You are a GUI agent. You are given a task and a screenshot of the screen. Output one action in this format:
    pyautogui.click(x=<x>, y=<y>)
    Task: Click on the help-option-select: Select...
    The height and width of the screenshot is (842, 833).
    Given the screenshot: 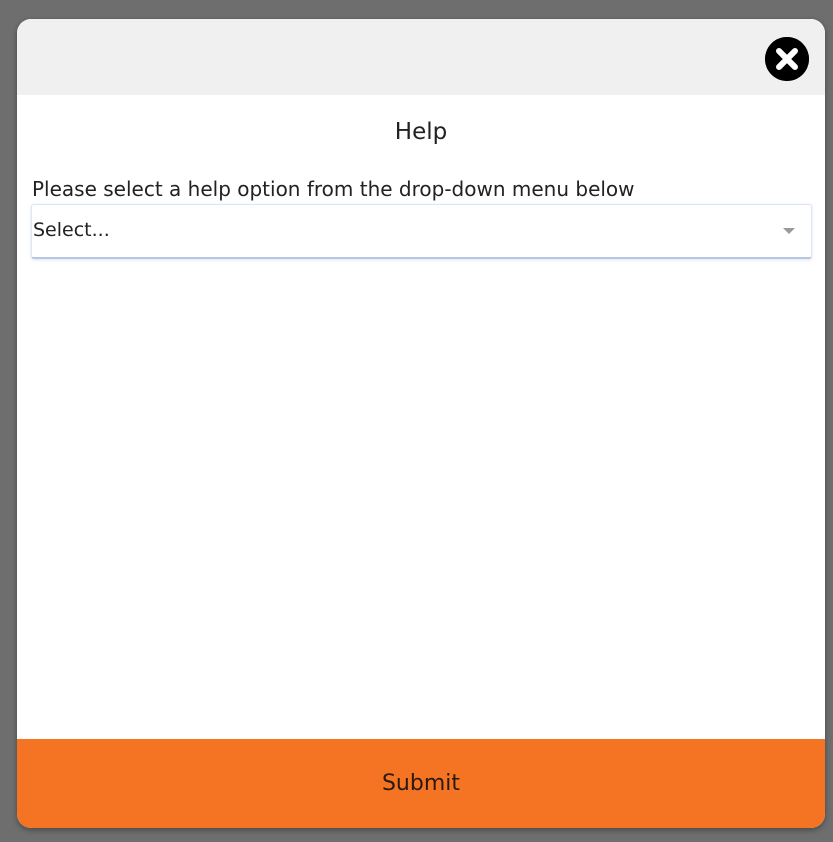 What is the action you would take?
    pyautogui.click(x=421, y=231)
    